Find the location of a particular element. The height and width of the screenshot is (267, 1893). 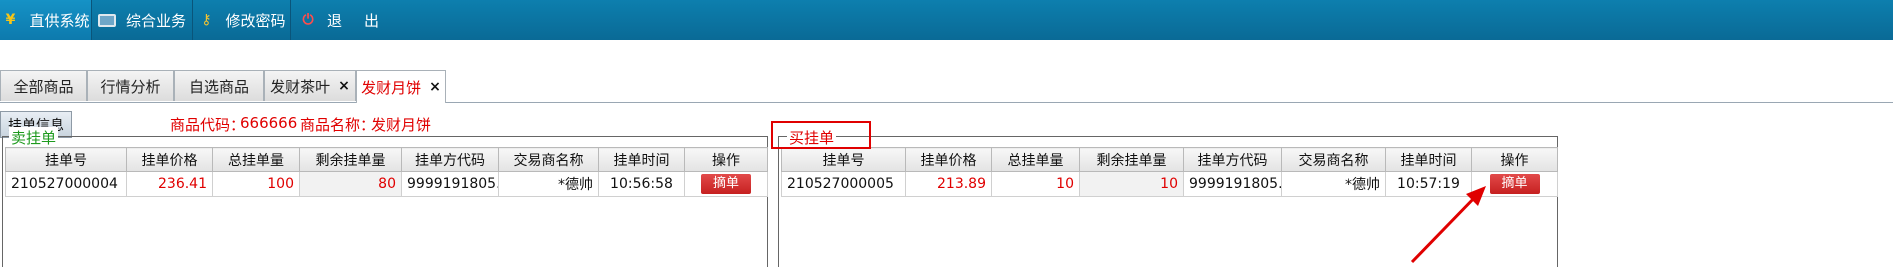

product-name-value: 发财月饼 is located at coordinates (401, 125).